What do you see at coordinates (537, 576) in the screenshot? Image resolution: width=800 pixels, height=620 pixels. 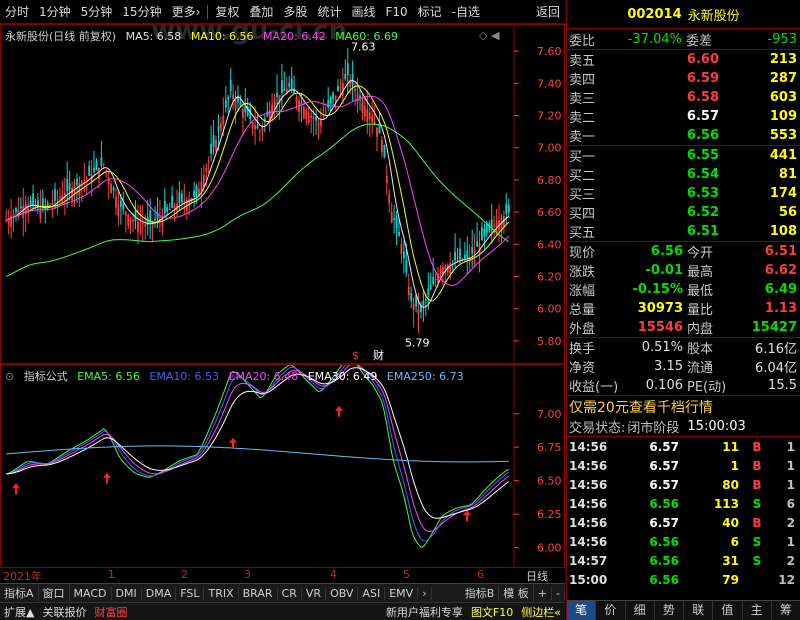 I see `period-label: 日线` at bounding box center [537, 576].